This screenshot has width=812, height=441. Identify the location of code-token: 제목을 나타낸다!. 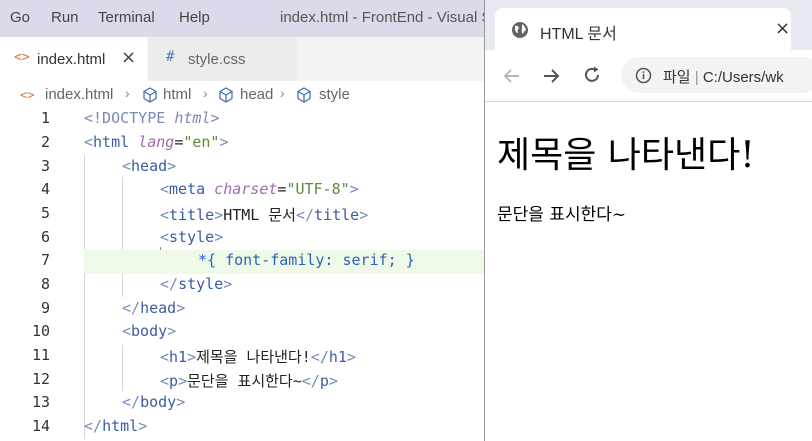
(253, 357).